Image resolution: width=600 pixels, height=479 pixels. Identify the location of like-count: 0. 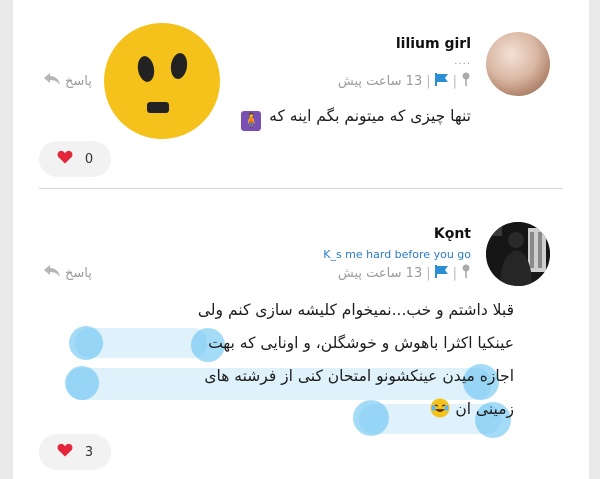
(89, 159).